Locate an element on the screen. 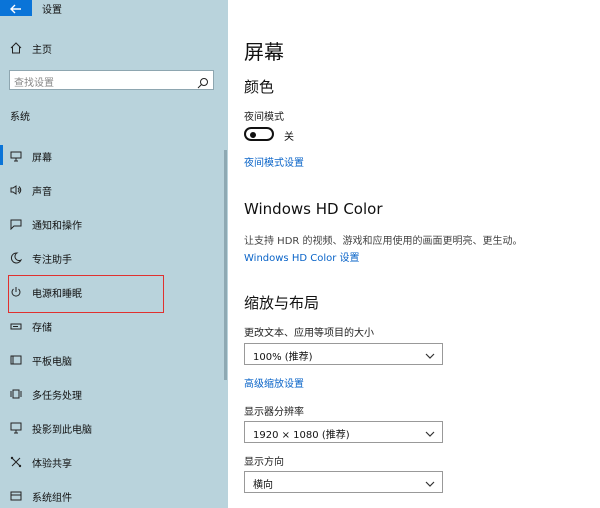 The height and width of the screenshot is (508, 600). sidebar-item-notifications: 通知和操作 is located at coordinates (108, 224).